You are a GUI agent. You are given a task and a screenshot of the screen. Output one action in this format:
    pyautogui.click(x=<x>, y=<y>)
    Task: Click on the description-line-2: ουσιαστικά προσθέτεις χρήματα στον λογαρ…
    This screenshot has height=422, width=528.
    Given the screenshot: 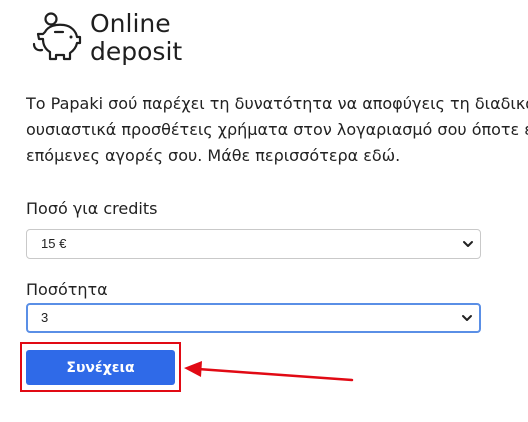 What is the action you would take?
    pyautogui.click(x=277, y=129)
    